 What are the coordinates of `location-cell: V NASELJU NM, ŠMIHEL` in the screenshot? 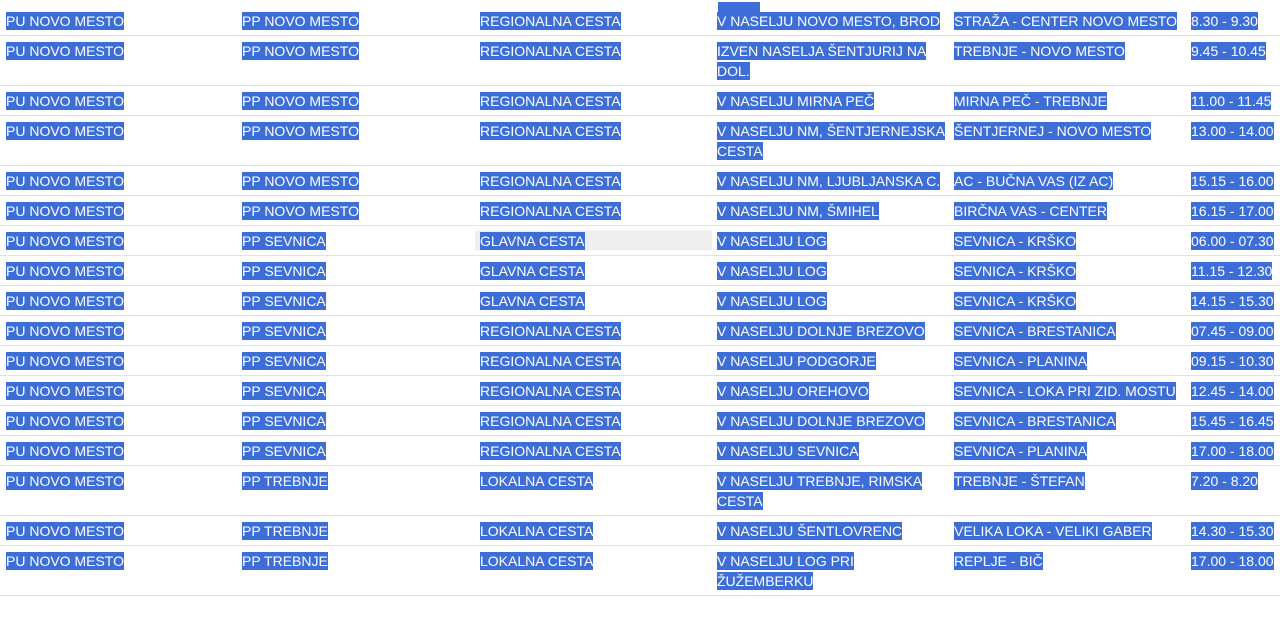 It's located at (830, 210).